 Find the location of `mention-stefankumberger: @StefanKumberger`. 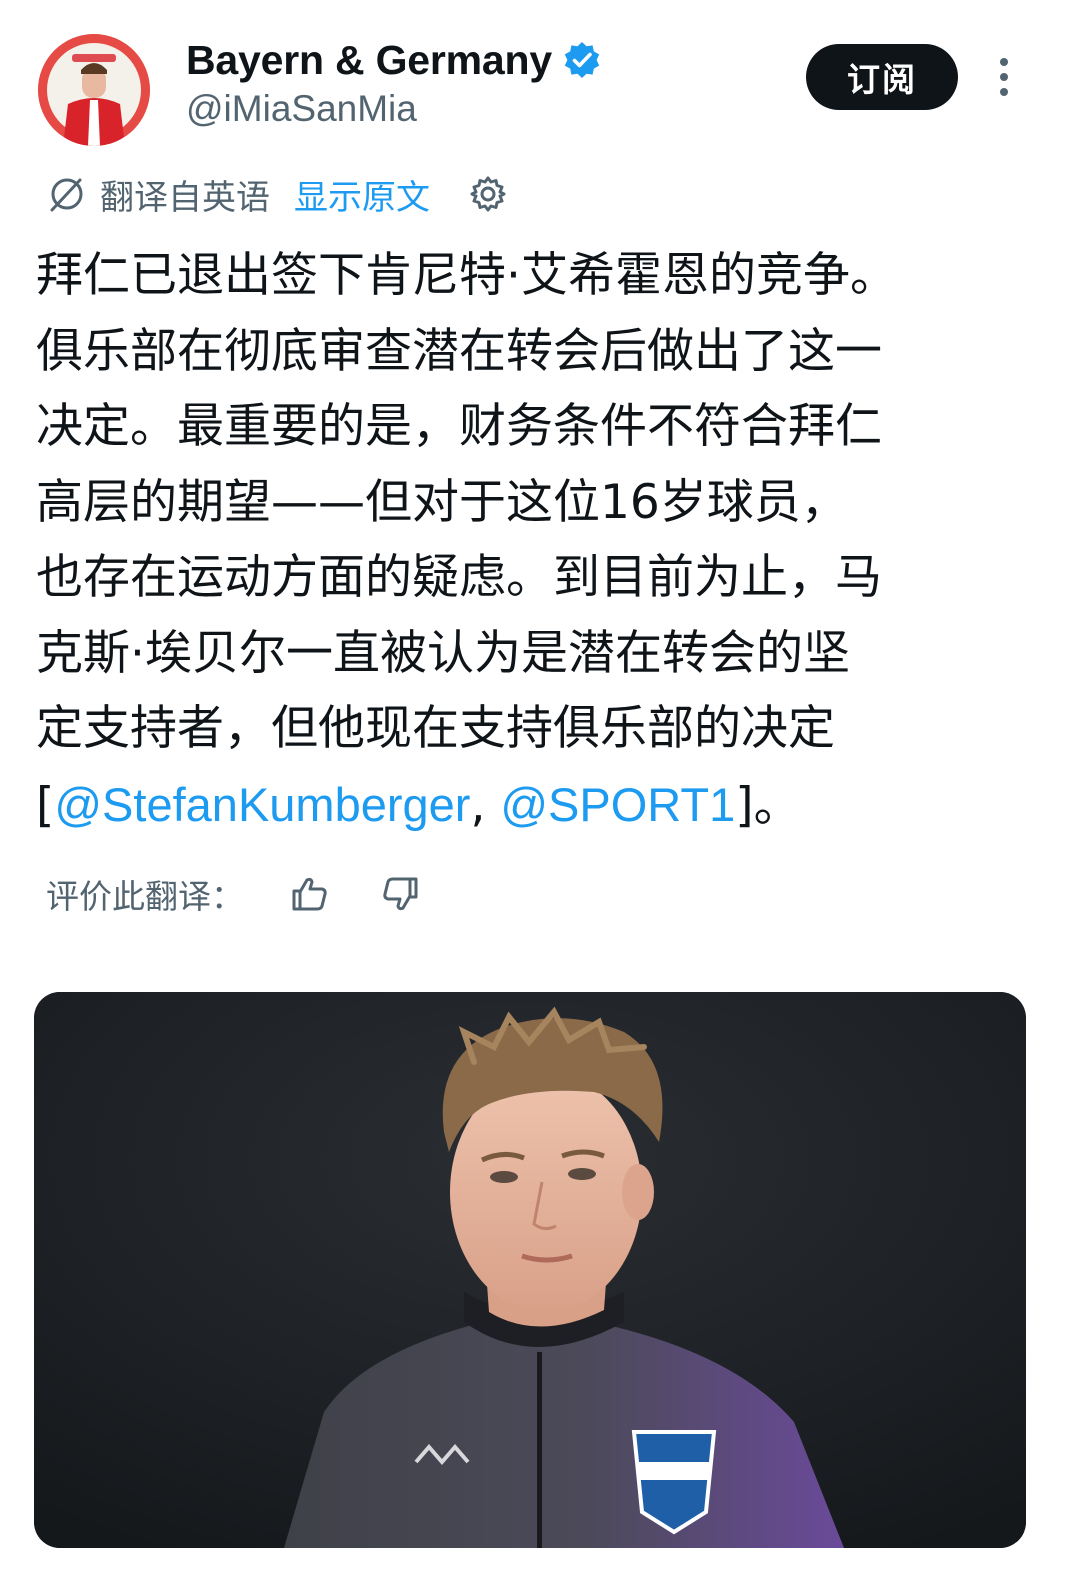

mention-stefankumberger: @StefanKumberger is located at coordinates (262, 804).